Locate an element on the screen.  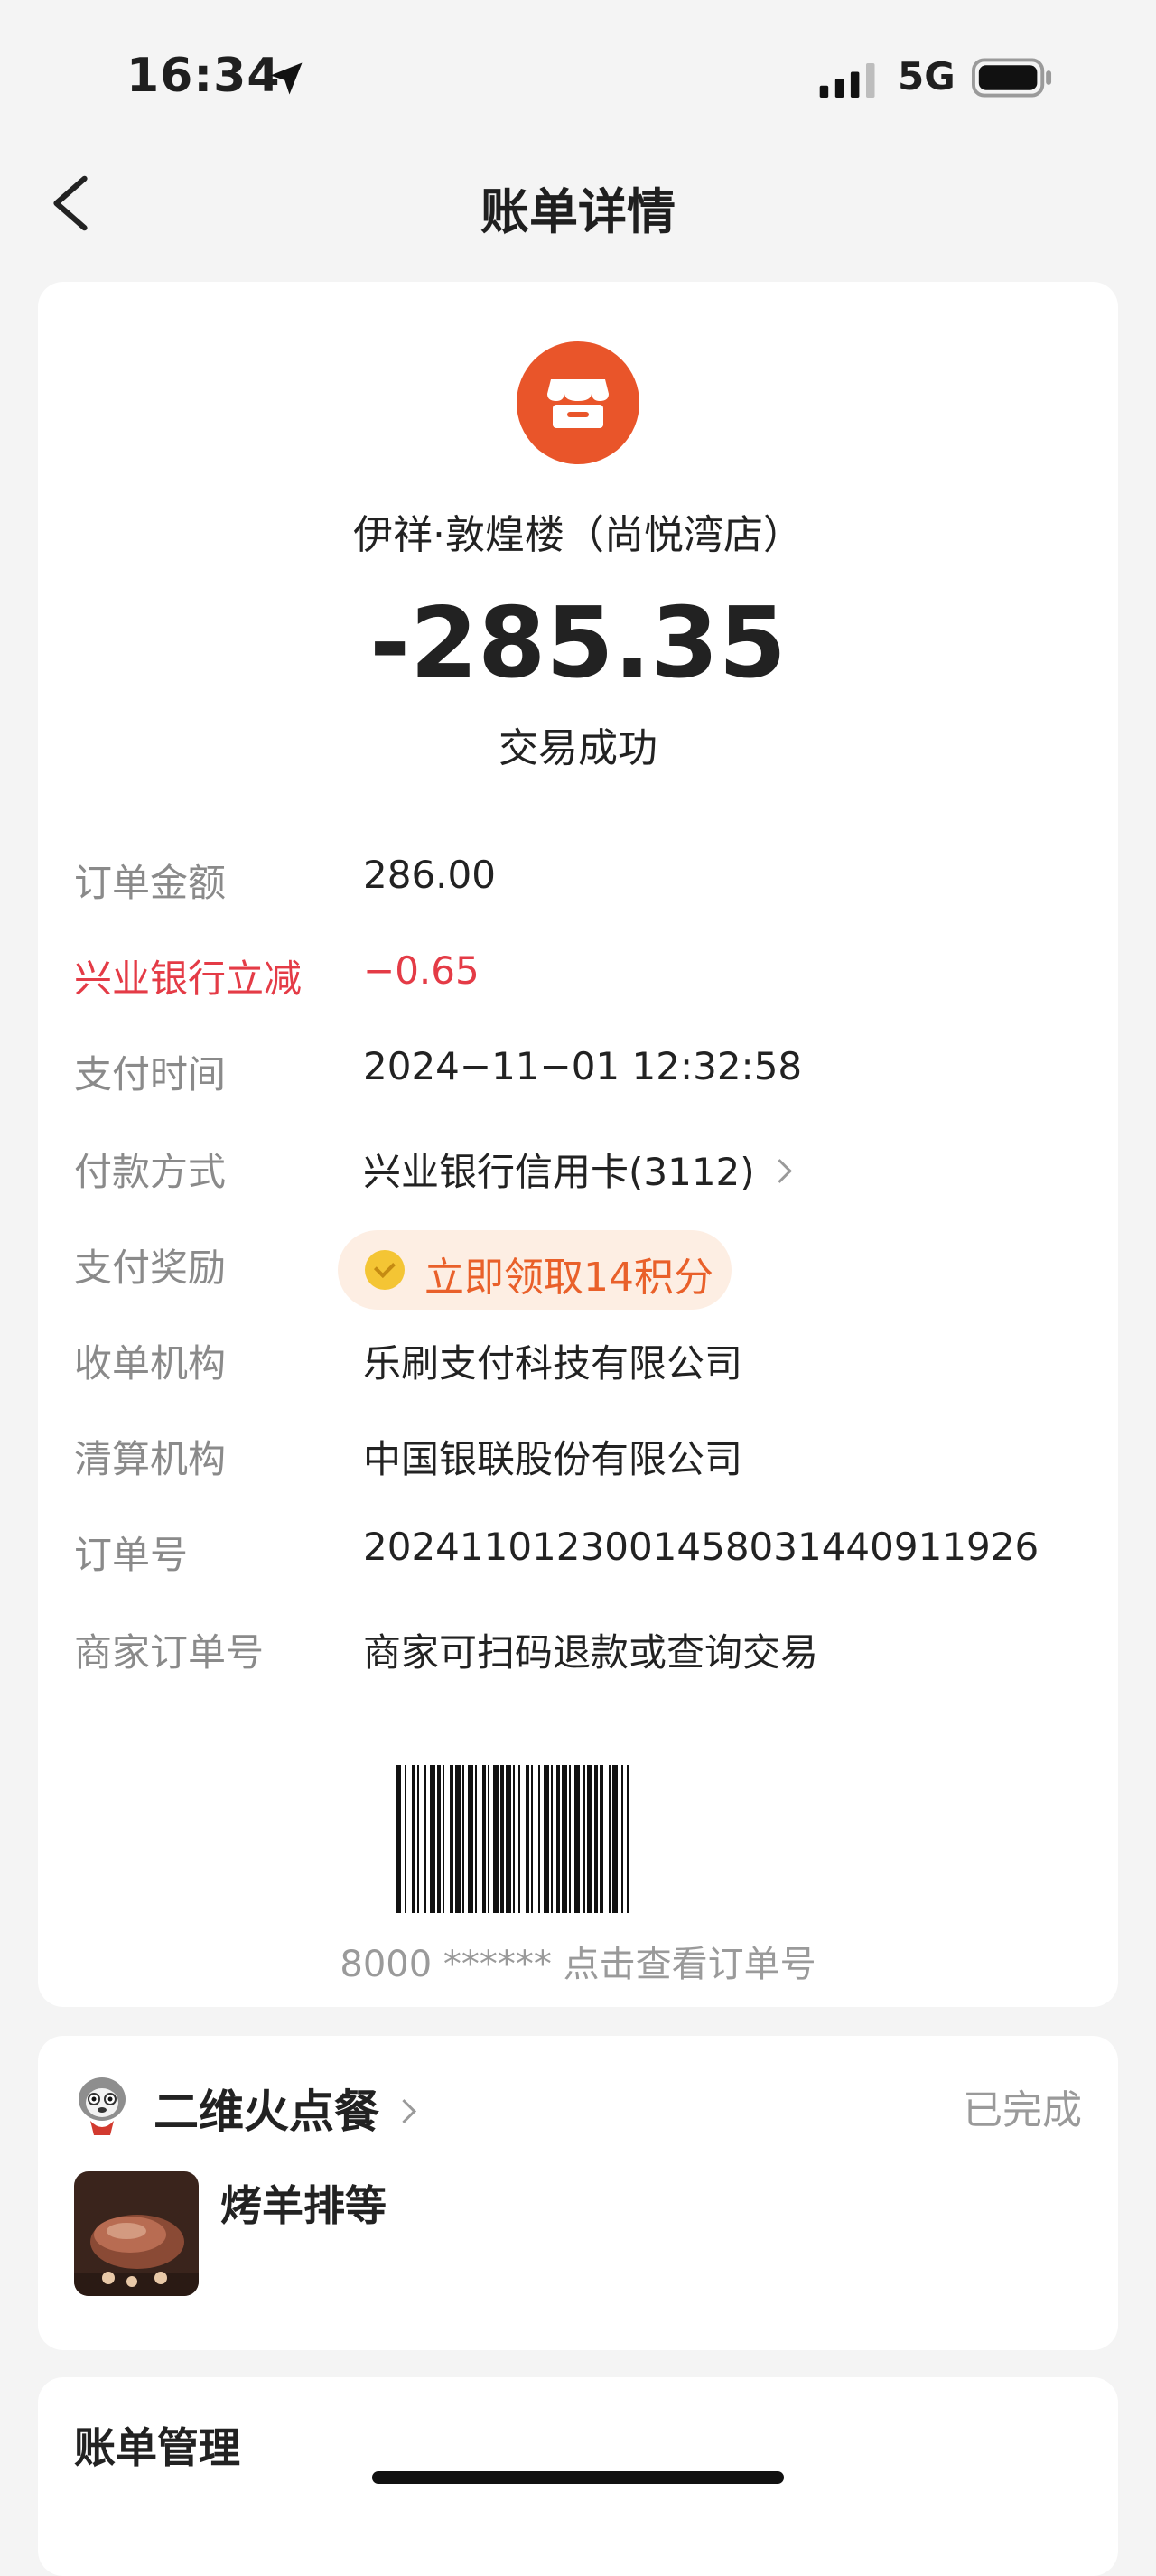
signal-bars-icon is located at coordinates (847, 80).